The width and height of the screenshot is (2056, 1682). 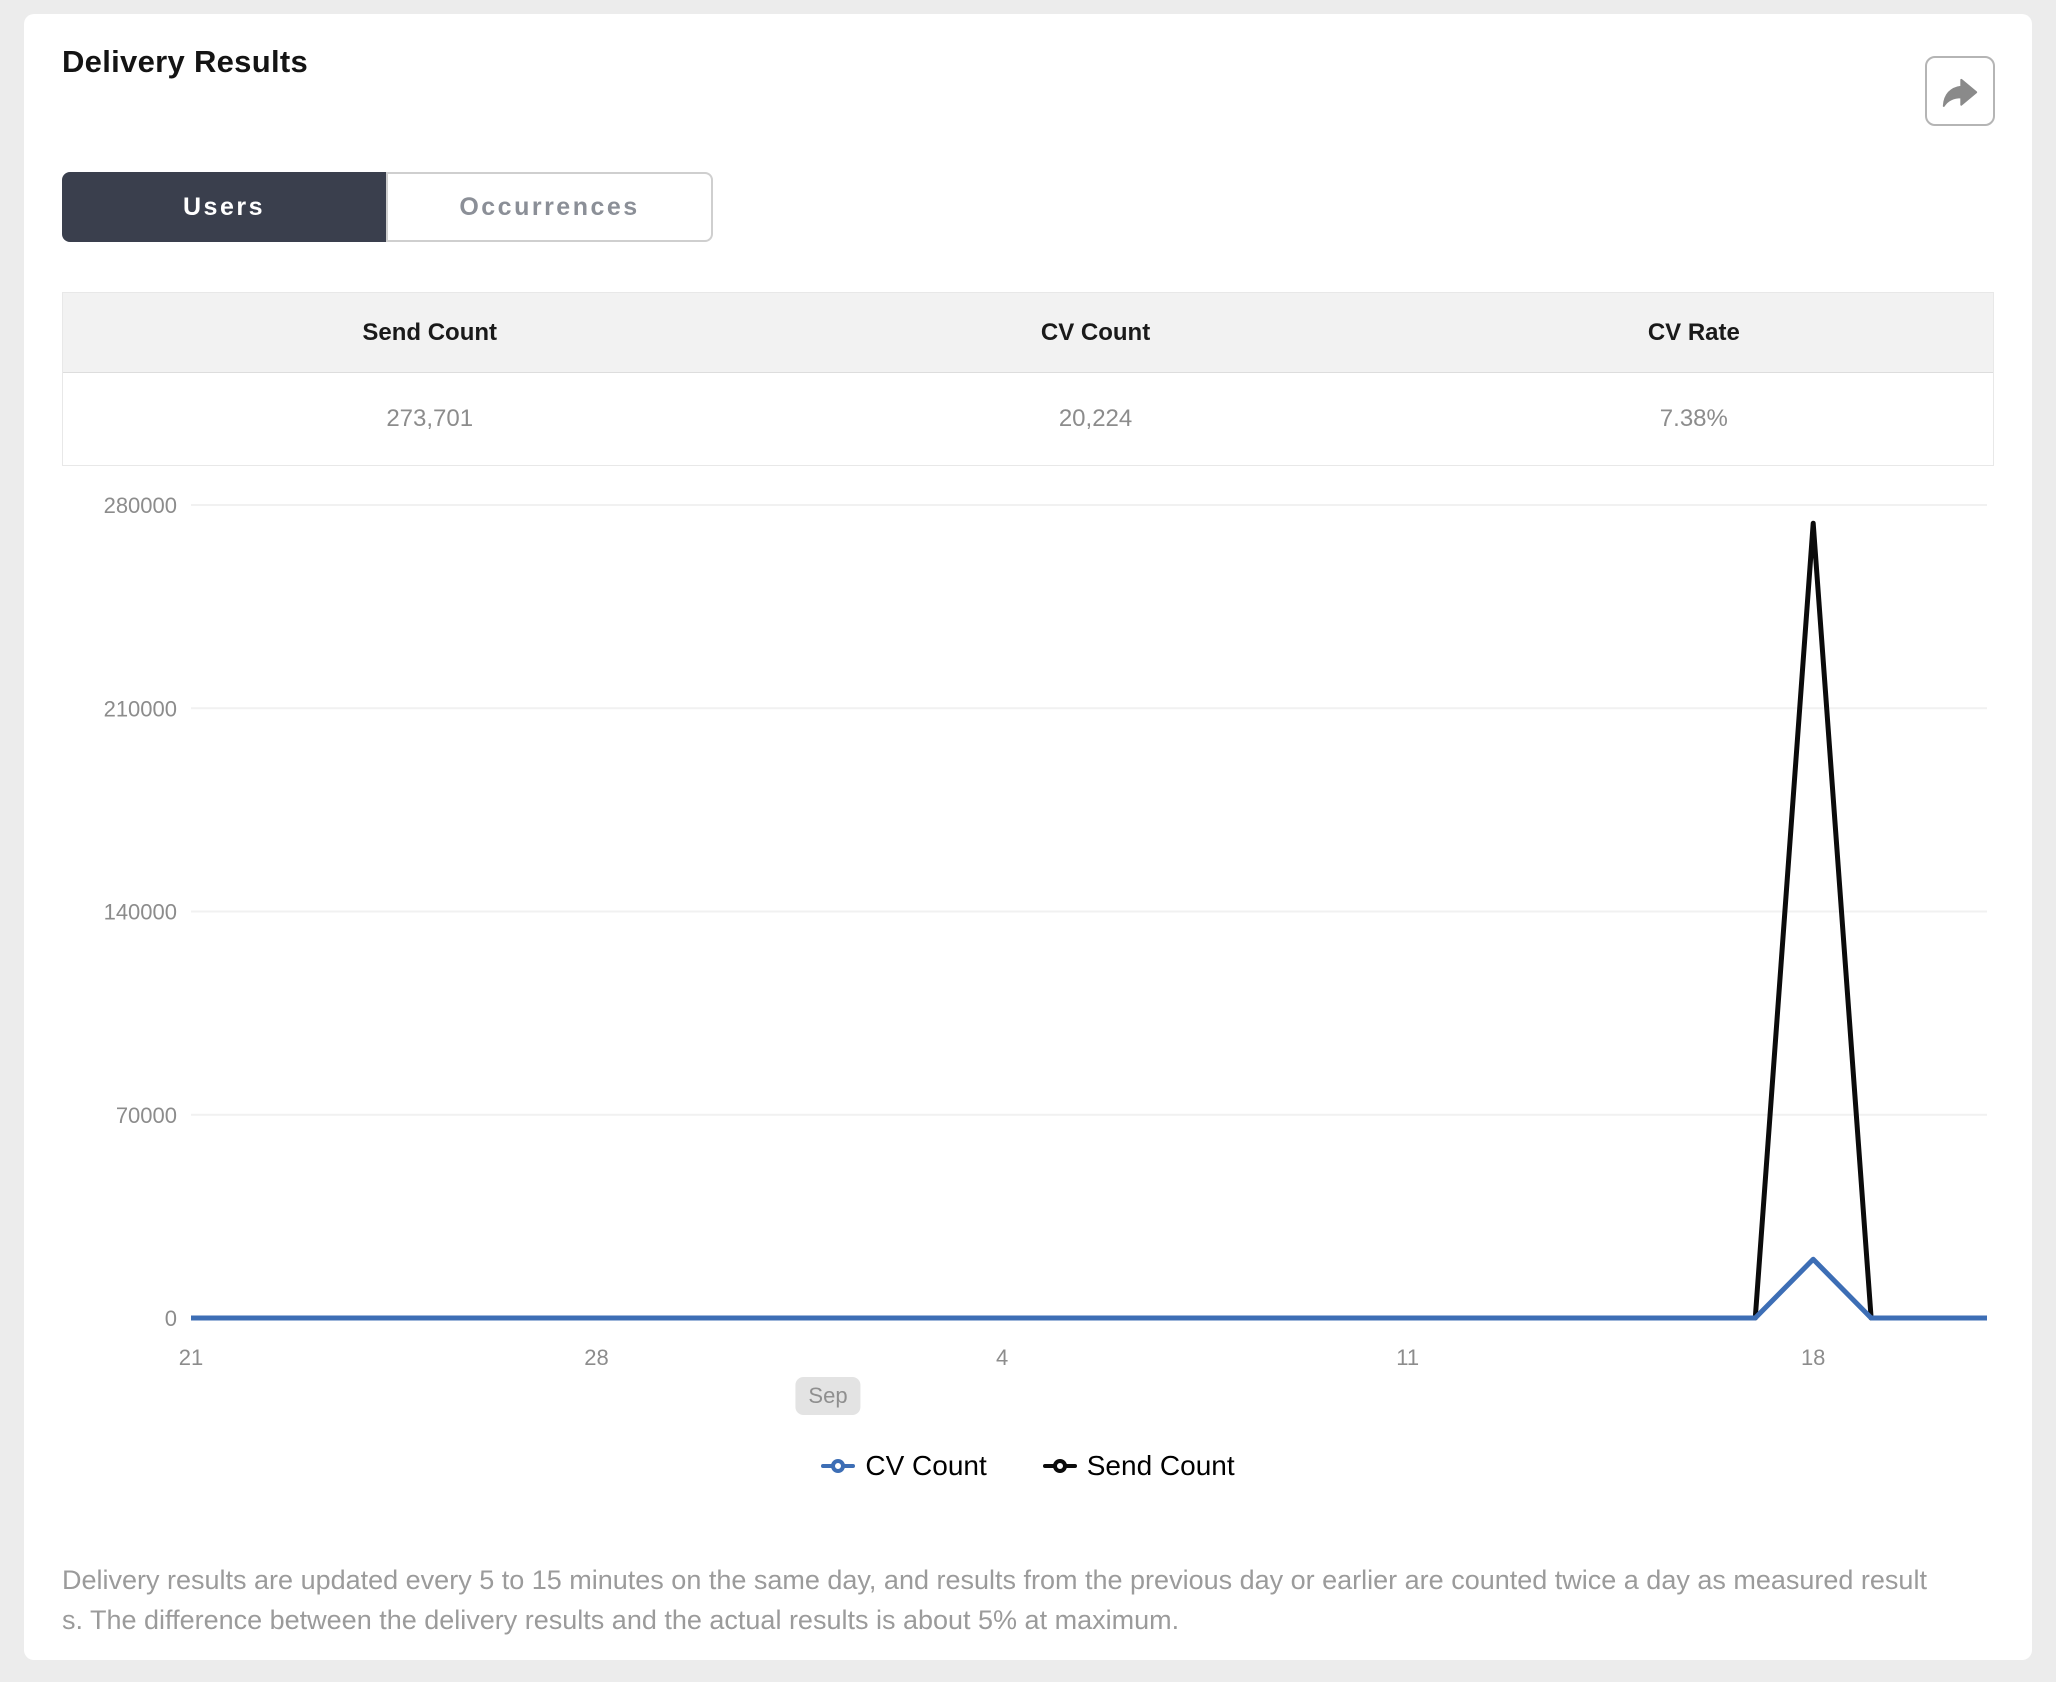 What do you see at coordinates (430, 418) in the screenshot?
I see `summary-value: 273,701` at bounding box center [430, 418].